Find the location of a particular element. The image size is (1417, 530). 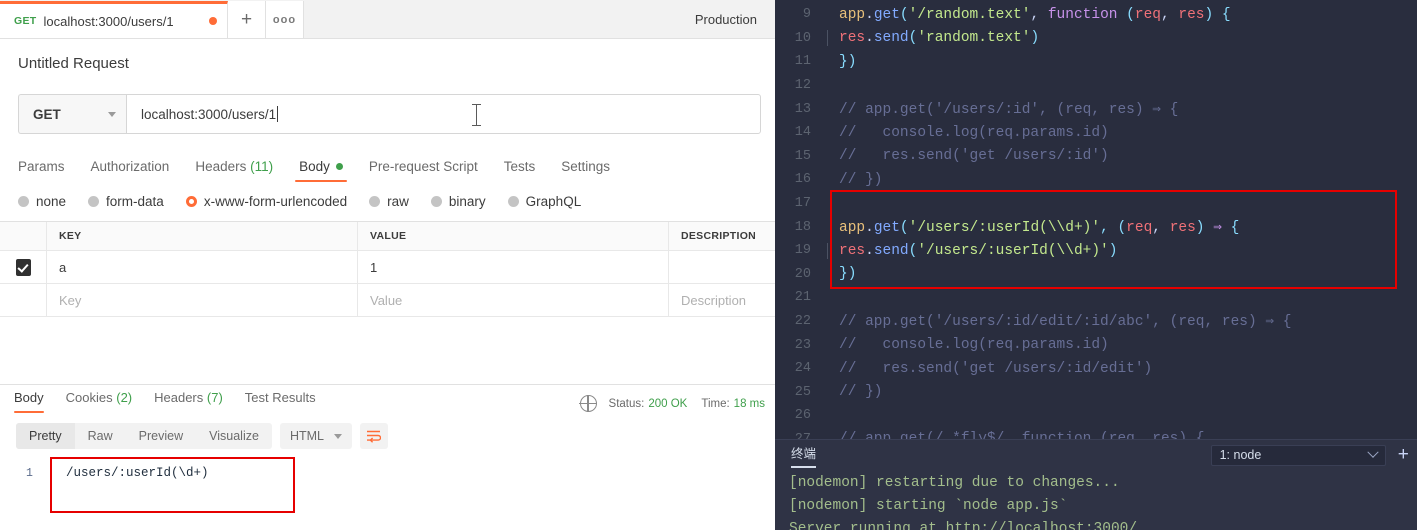

http-method-select: GET is located at coordinates (72, 114).